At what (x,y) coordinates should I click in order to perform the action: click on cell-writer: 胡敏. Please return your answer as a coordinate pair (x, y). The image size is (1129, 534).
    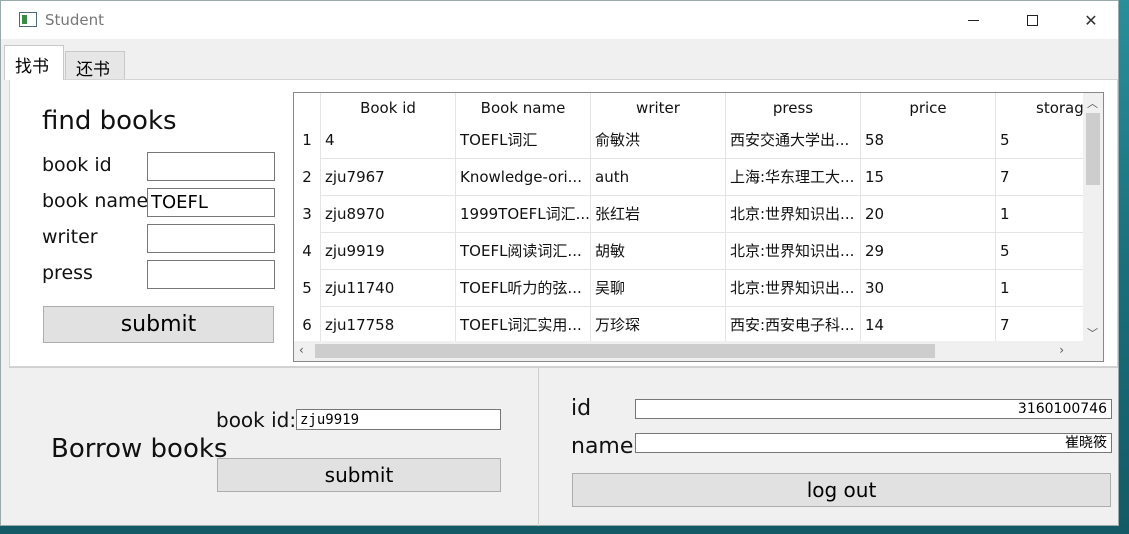
    Looking at the image, I should click on (658, 251).